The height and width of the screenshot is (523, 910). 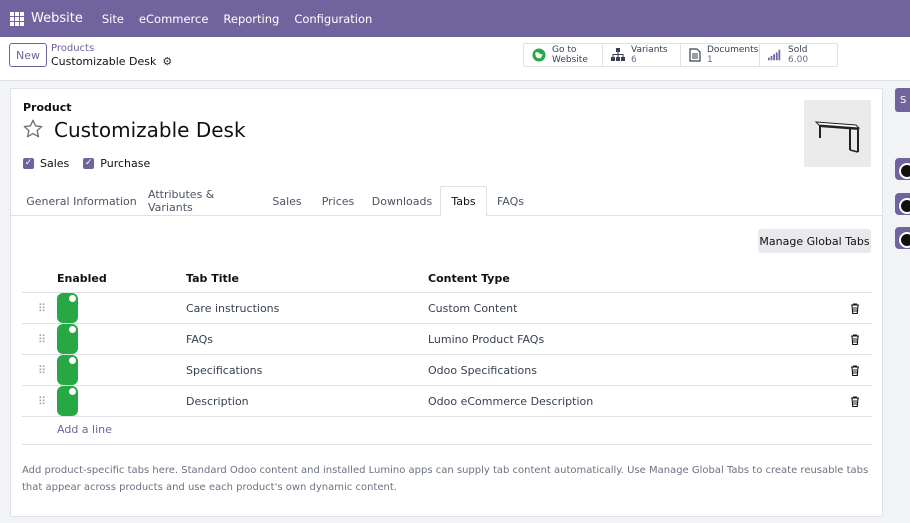 I want to click on variants-button: Variants 6, so click(x=642, y=55).